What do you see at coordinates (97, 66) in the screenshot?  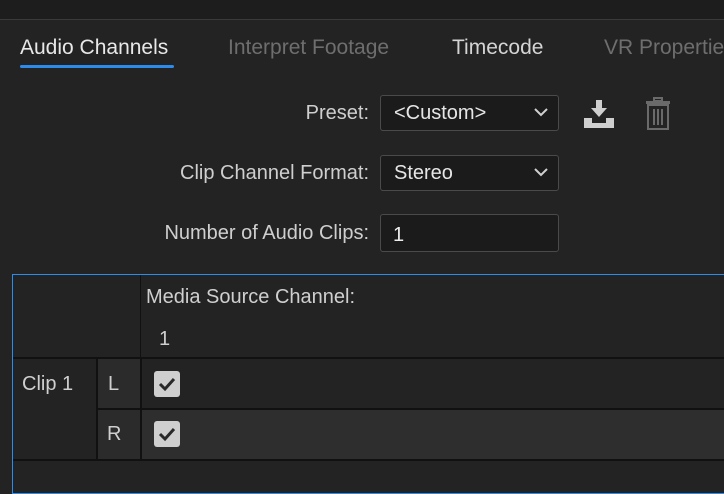 I see `active-tab-indicator` at bounding box center [97, 66].